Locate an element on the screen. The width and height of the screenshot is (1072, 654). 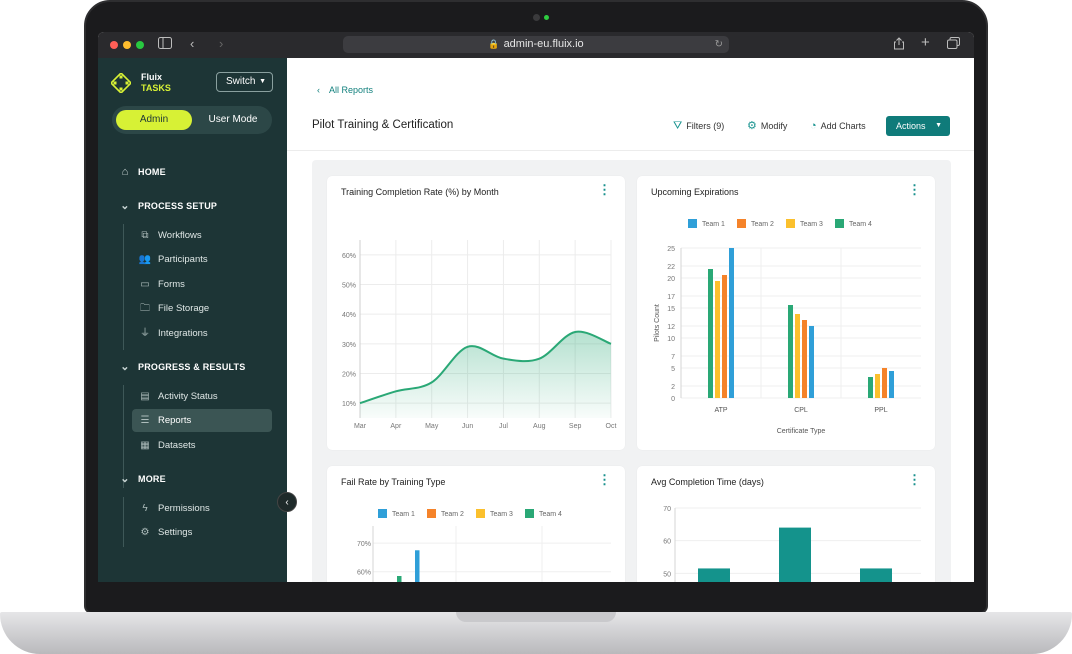
x-tick-label: Jul is located at coordinates (503, 426).